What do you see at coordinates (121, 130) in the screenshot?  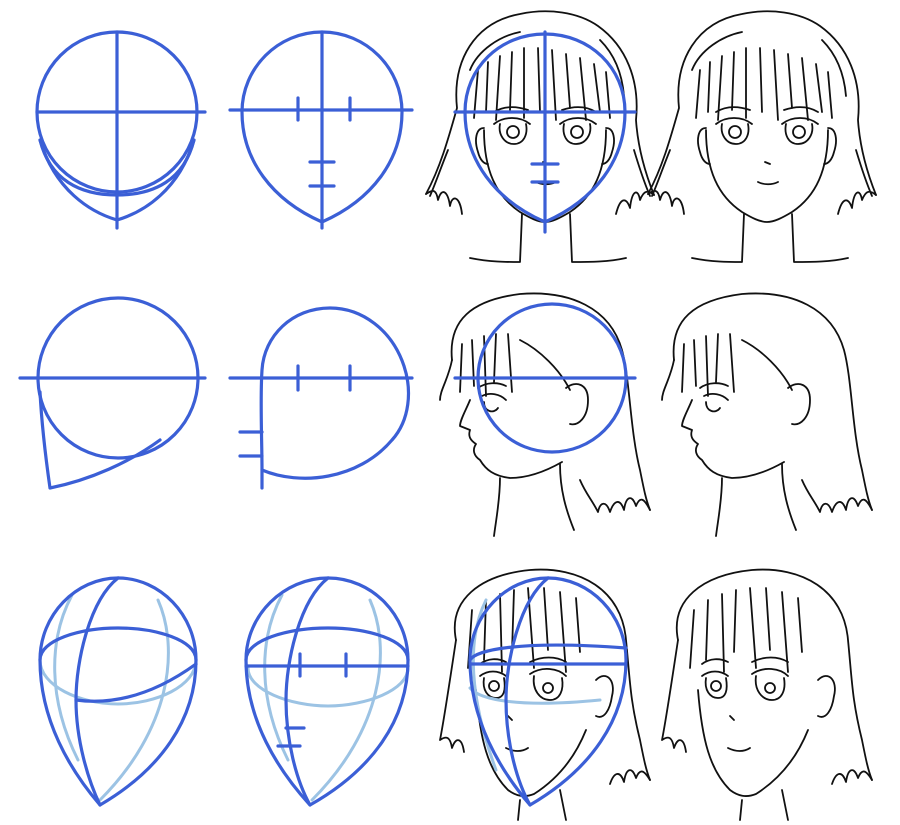 I see `front-guide-circle` at bounding box center [121, 130].